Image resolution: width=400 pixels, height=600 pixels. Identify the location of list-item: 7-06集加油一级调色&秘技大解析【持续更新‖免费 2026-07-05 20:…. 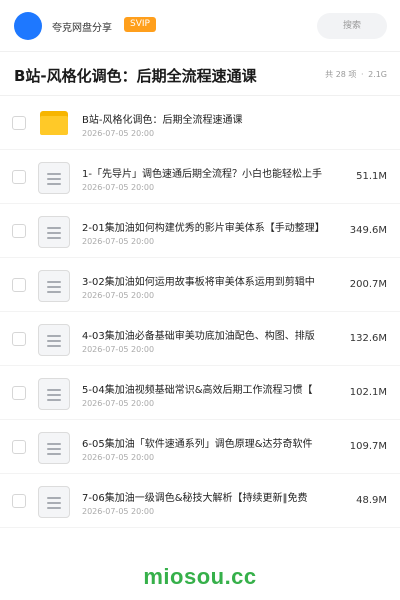
(200, 501).